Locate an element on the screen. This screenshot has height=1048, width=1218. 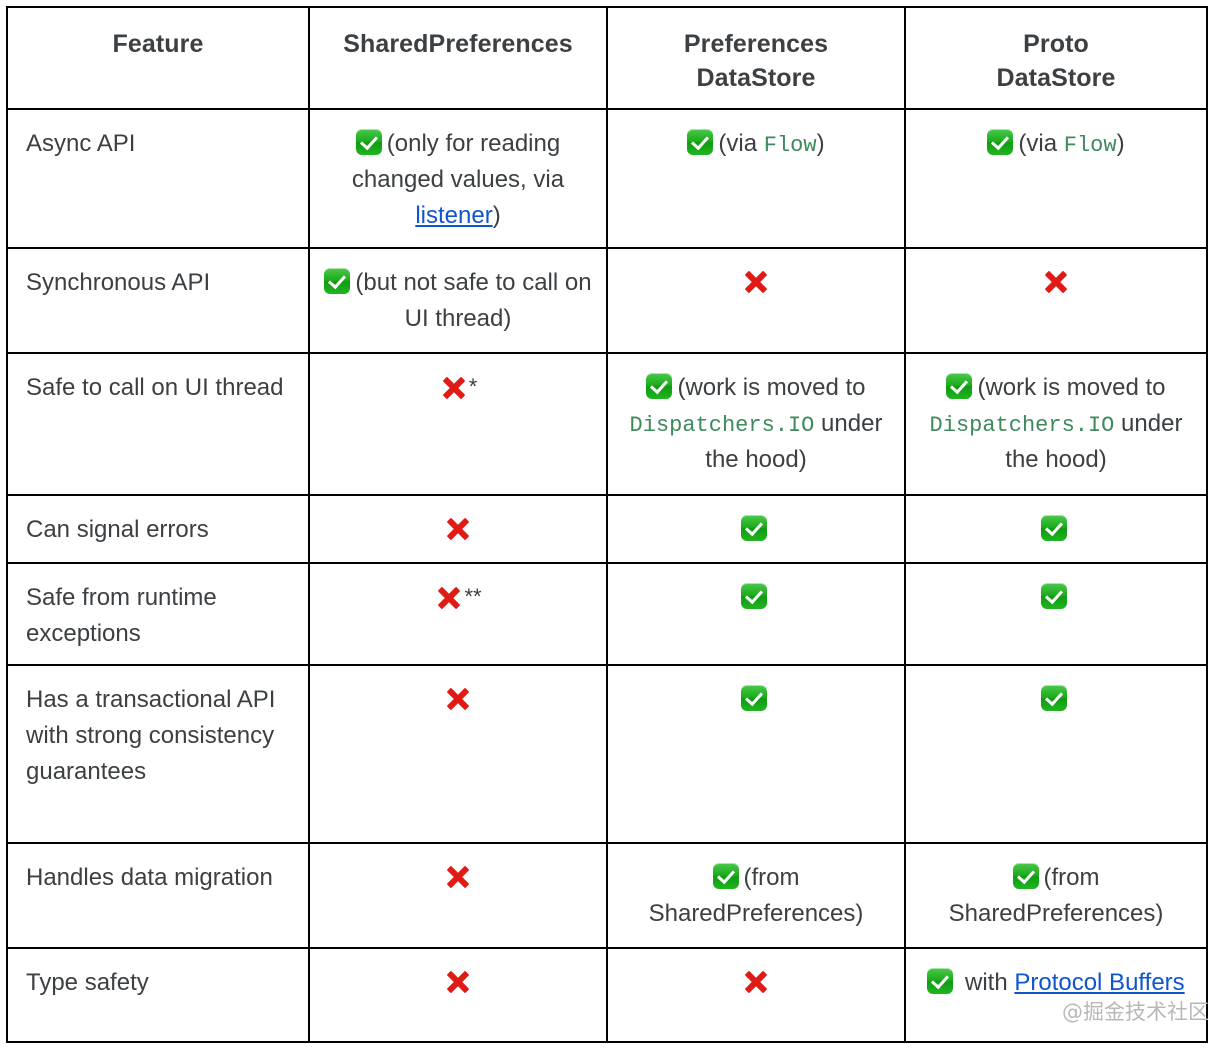
header-line-1: Preferences is located at coordinates (756, 44).